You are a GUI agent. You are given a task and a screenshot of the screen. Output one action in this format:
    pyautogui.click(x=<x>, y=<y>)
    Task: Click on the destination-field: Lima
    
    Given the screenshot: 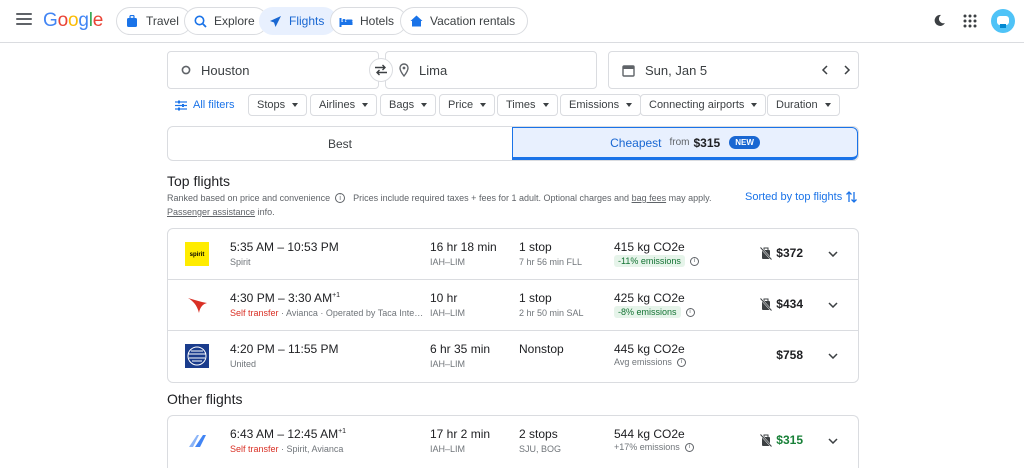 What is the action you would take?
    pyautogui.click(x=491, y=70)
    